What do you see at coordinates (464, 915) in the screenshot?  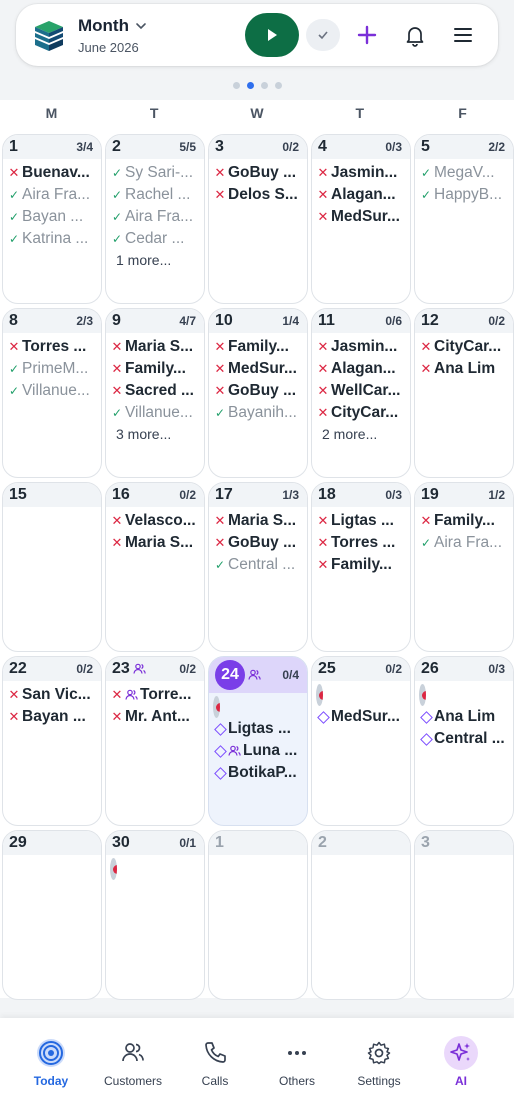 I see `day-cell: 3` at bounding box center [464, 915].